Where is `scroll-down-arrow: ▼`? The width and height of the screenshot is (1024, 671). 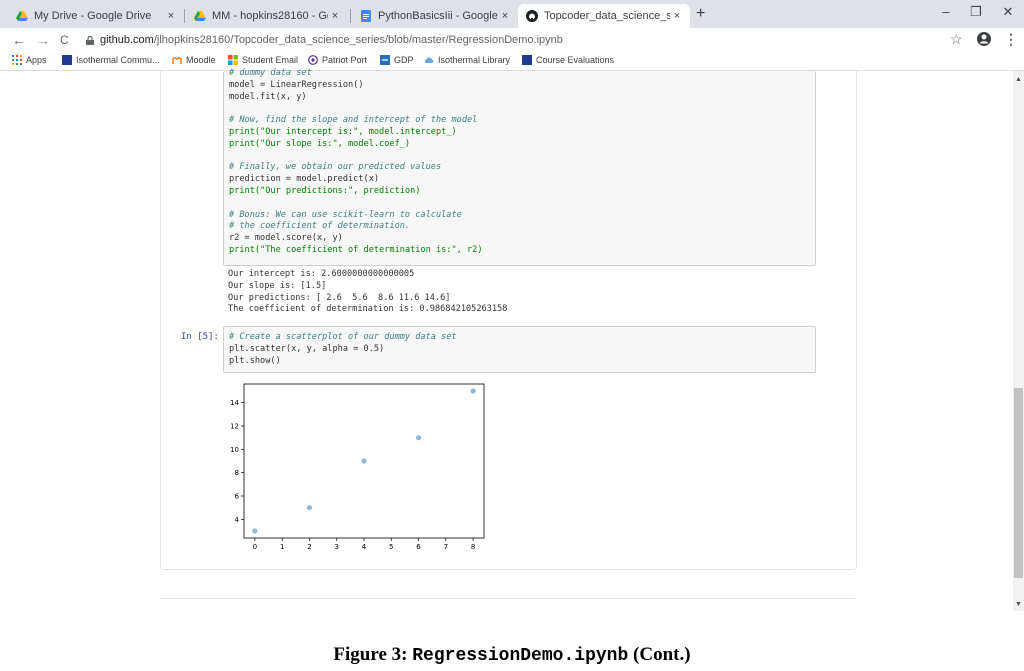 scroll-down-arrow: ▼ is located at coordinates (1018, 604).